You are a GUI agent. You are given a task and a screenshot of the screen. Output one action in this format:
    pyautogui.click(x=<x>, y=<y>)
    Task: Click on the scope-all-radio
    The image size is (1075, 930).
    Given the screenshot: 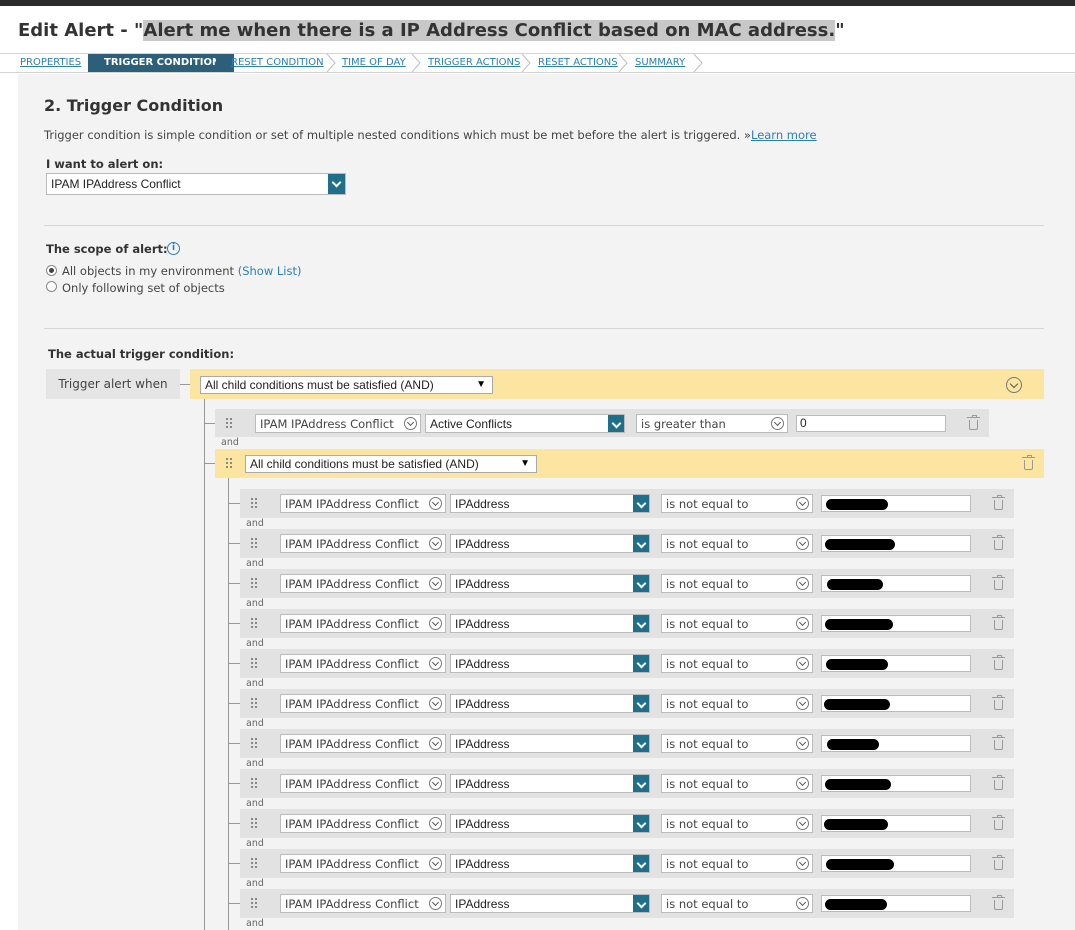 What is the action you would take?
    pyautogui.click(x=51, y=270)
    